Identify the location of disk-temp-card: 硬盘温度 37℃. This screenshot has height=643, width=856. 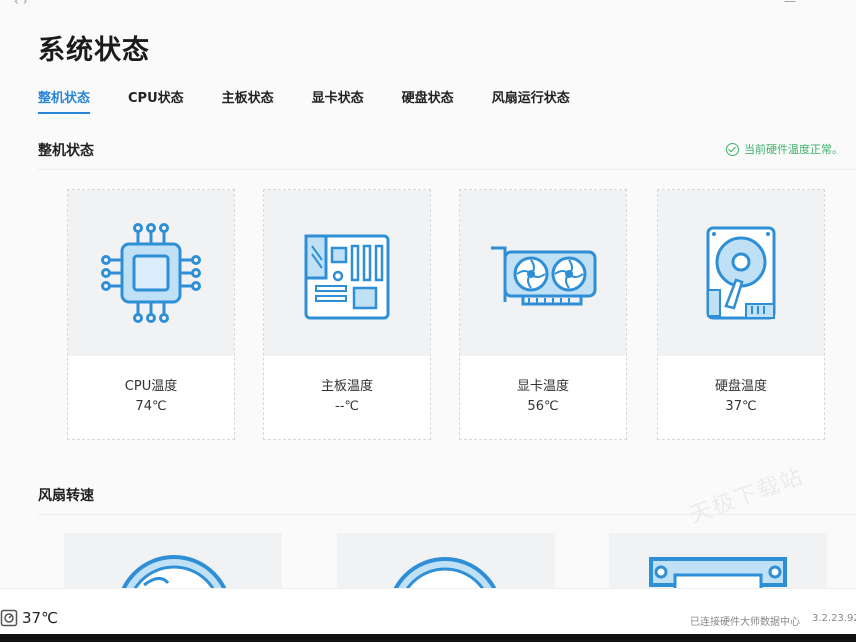
(741, 314).